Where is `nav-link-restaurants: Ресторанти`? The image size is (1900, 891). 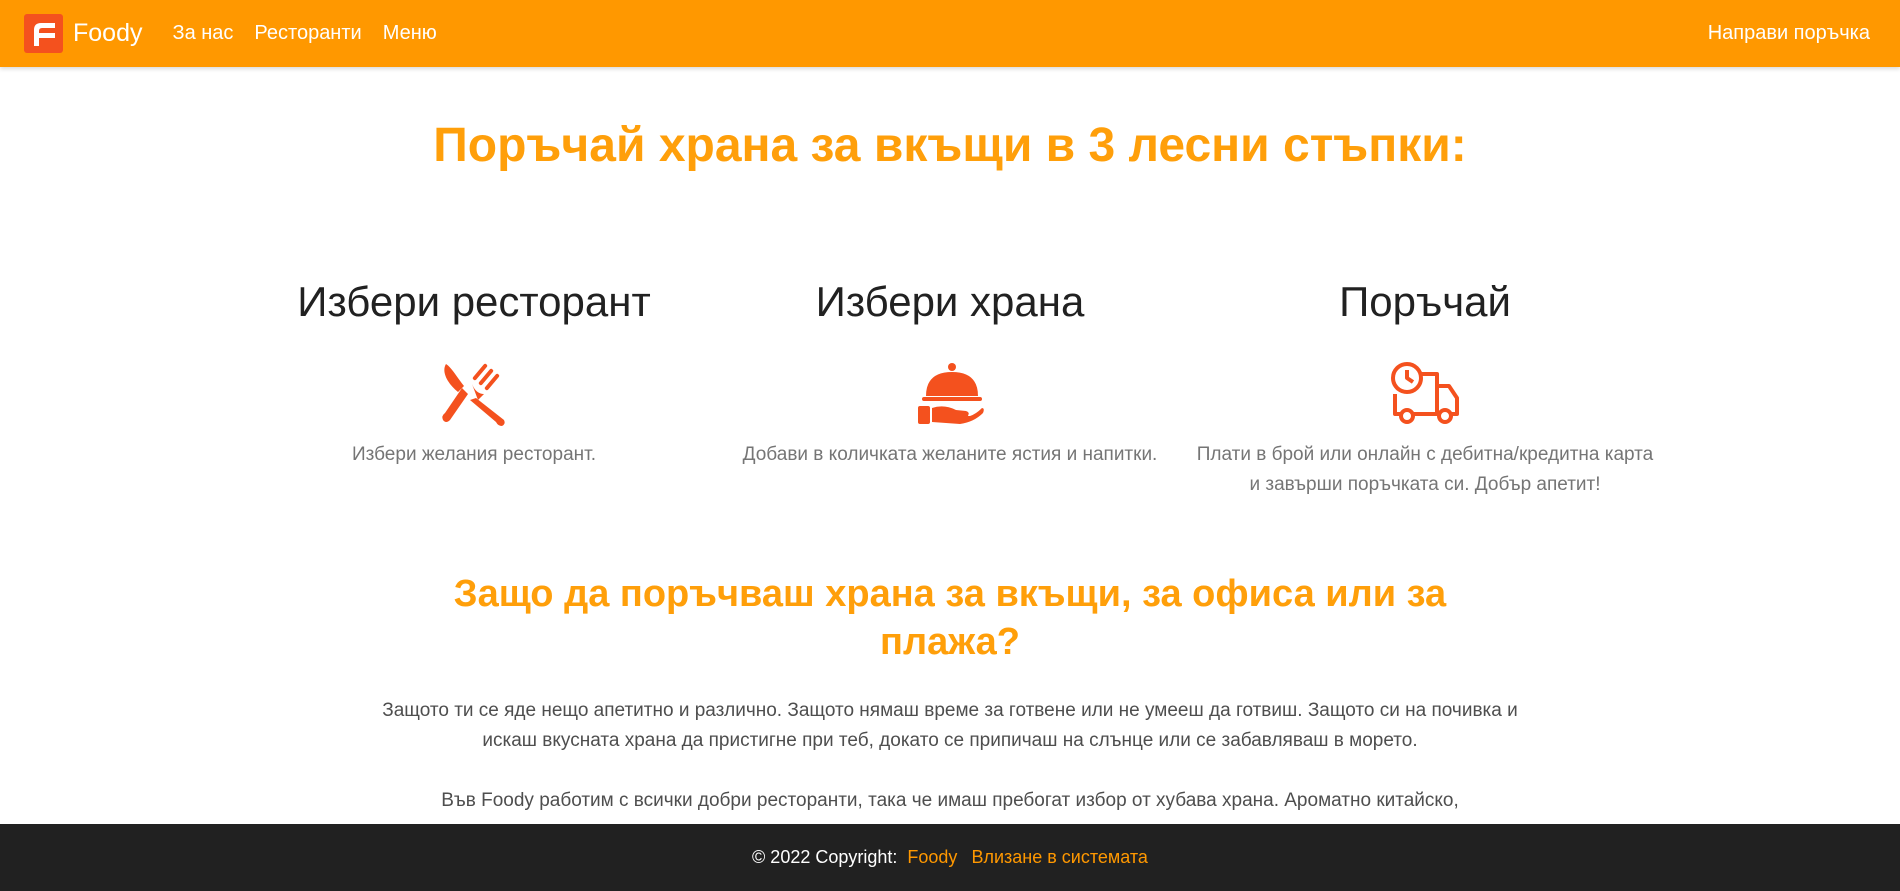
nav-link-restaurants: Ресторанти is located at coordinates (307, 33).